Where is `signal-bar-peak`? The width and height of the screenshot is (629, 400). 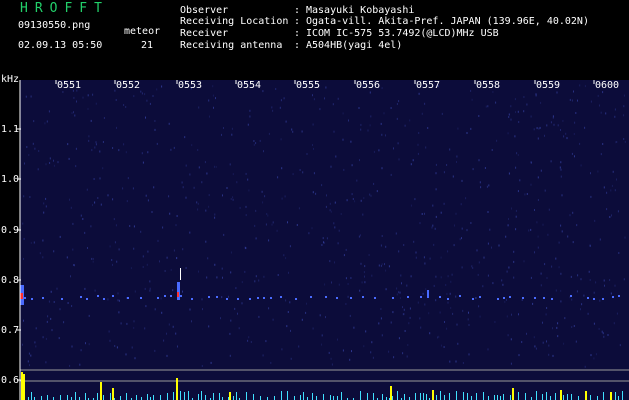 signal-bar-peak is located at coordinates (586, 395).